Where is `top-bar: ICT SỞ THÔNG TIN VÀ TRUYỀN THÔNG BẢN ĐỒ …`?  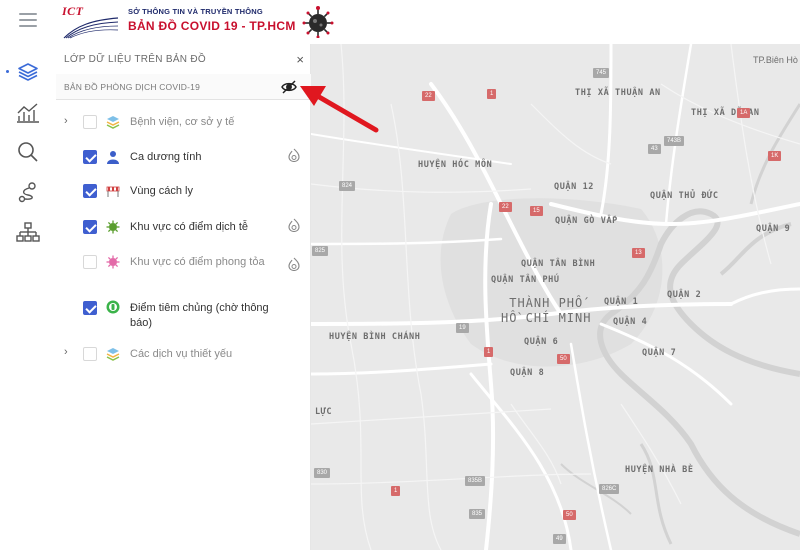 top-bar: ICT SỞ THÔNG TIN VÀ TRUYỀN THÔNG BẢN ĐỒ … is located at coordinates (400, 22).